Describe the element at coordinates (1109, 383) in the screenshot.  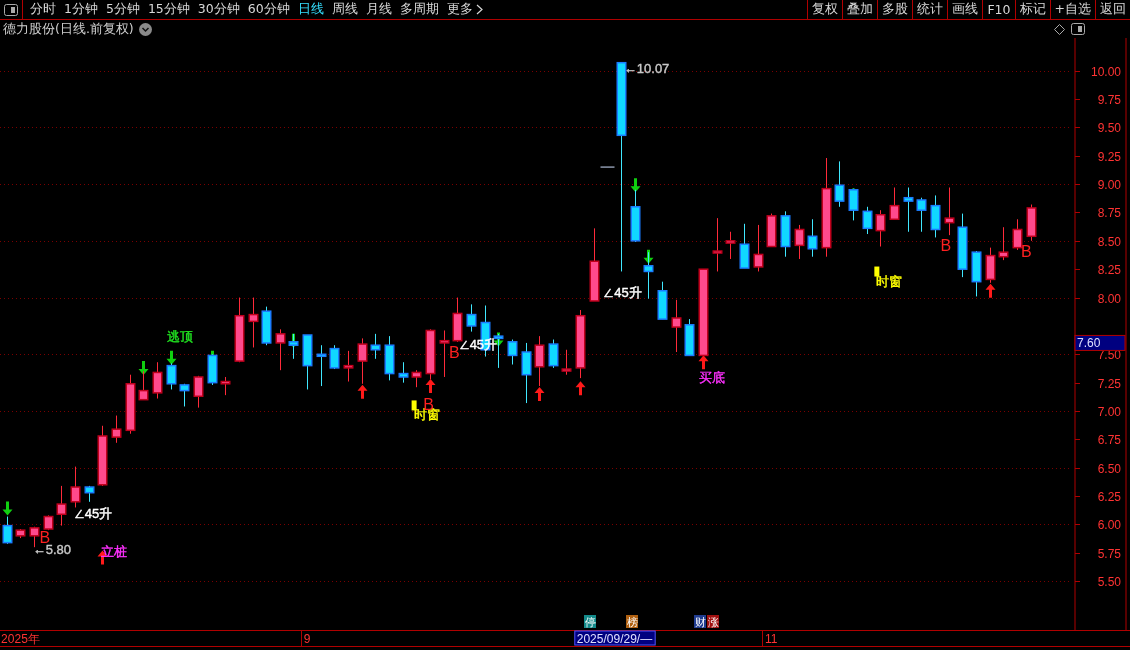
I see `price-tick-label: 7.25` at that location.